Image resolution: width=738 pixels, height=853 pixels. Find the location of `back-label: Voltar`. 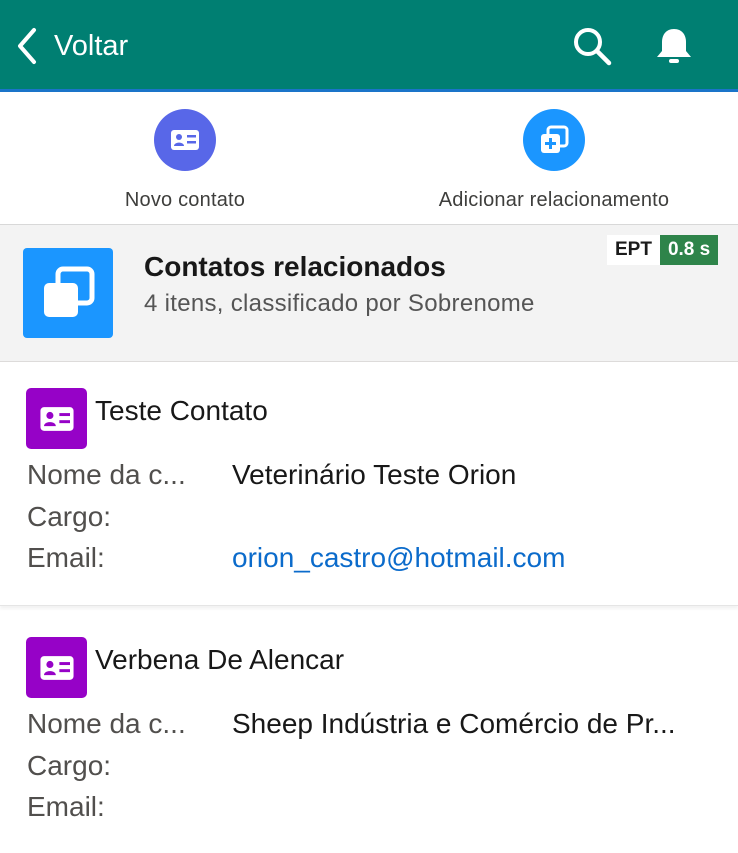

back-label: Voltar is located at coordinates (91, 45).